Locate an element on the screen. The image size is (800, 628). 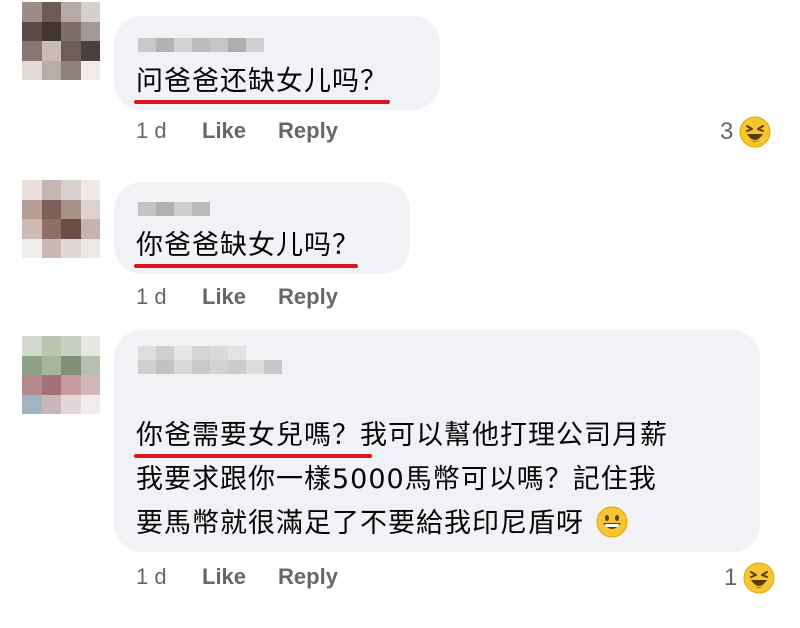
comment-text-line-1: 你爸需要女兒嗎？我可以幫他打理公司月薪 is located at coordinates (402, 435).